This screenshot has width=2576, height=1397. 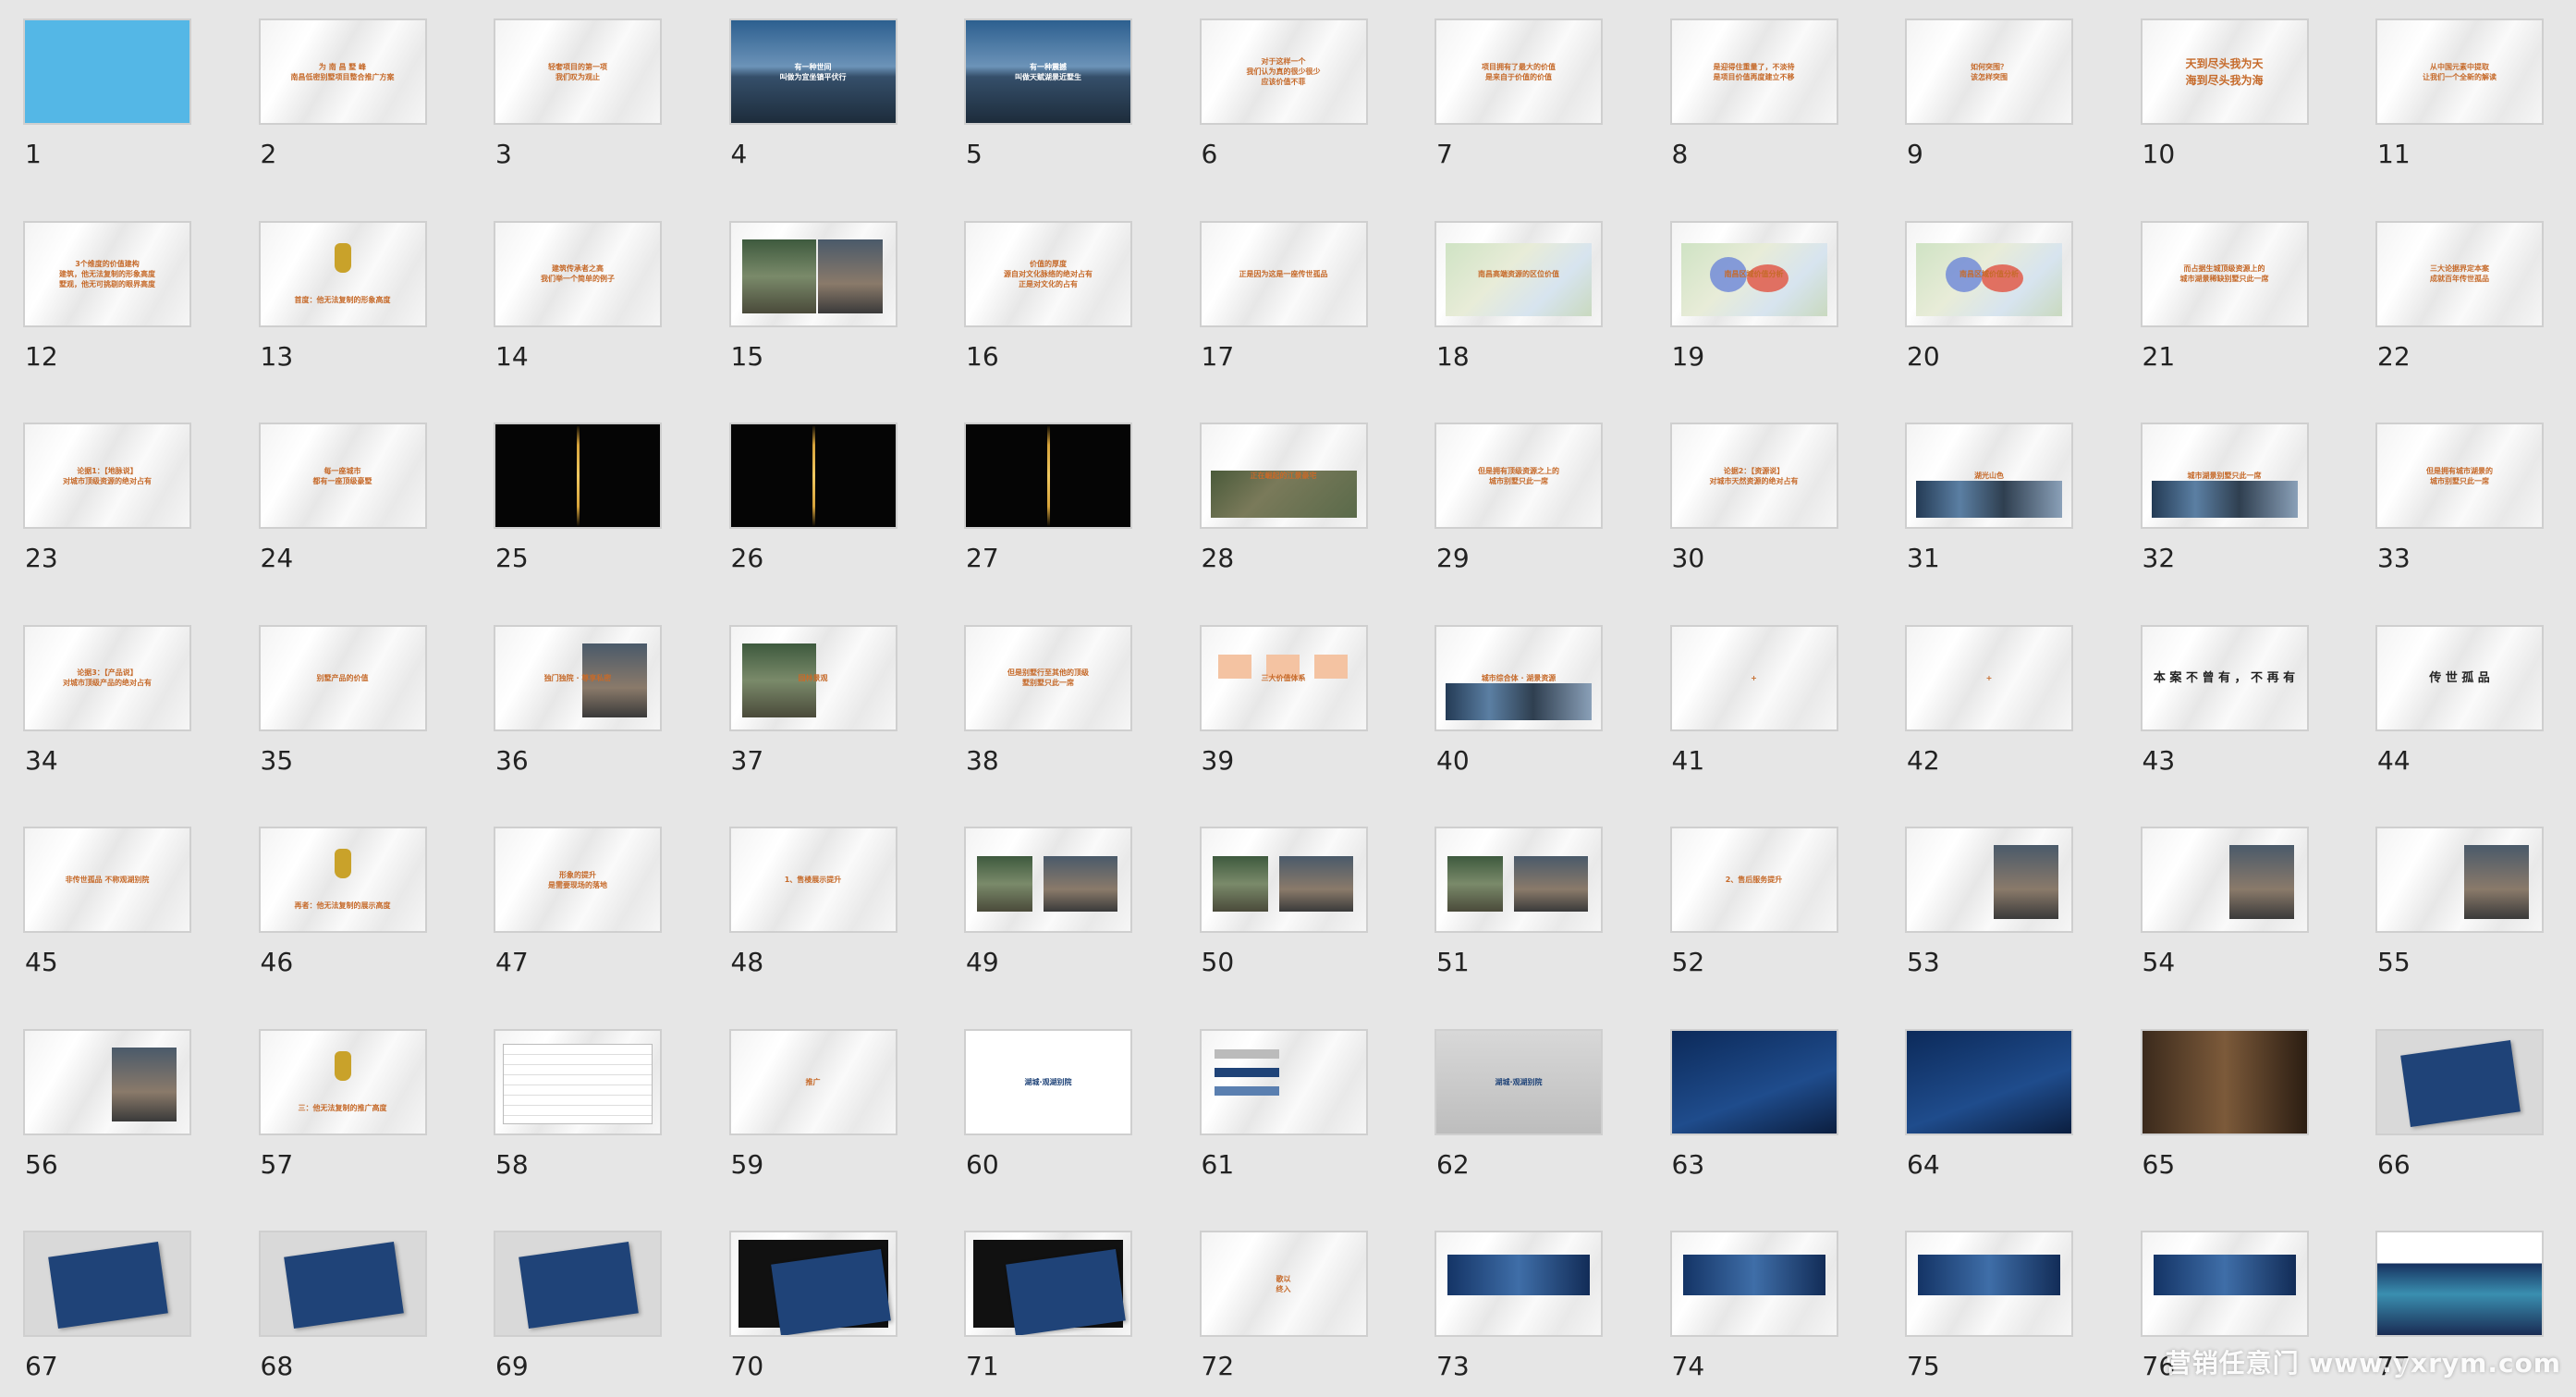 What do you see at coordinates (2448, 497) in the screenshot?
I see `slide-thumbnail-cell: 但是拥有城市湖景的 城市别墅只此一席 33` at bounding box center [2448, 497].